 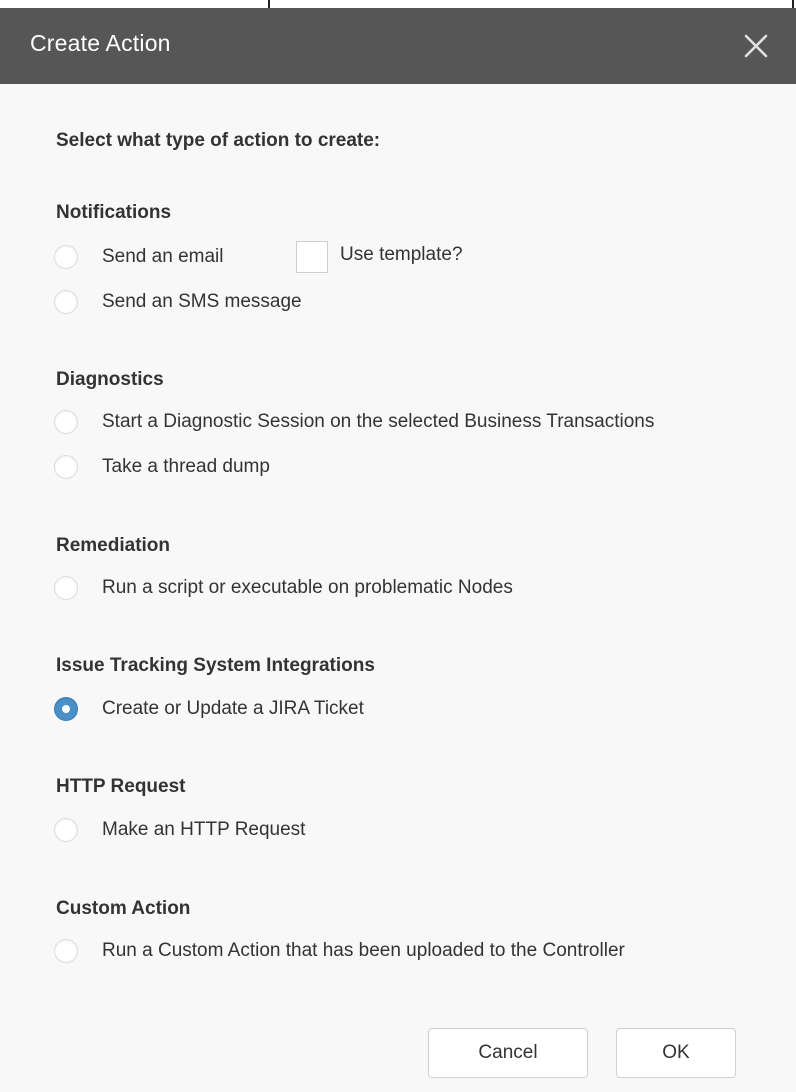 What do you see at coordinates (202, 301) in the screenshot?
I see `option-label: Send an SMS message` at bounding box center [202, 301].